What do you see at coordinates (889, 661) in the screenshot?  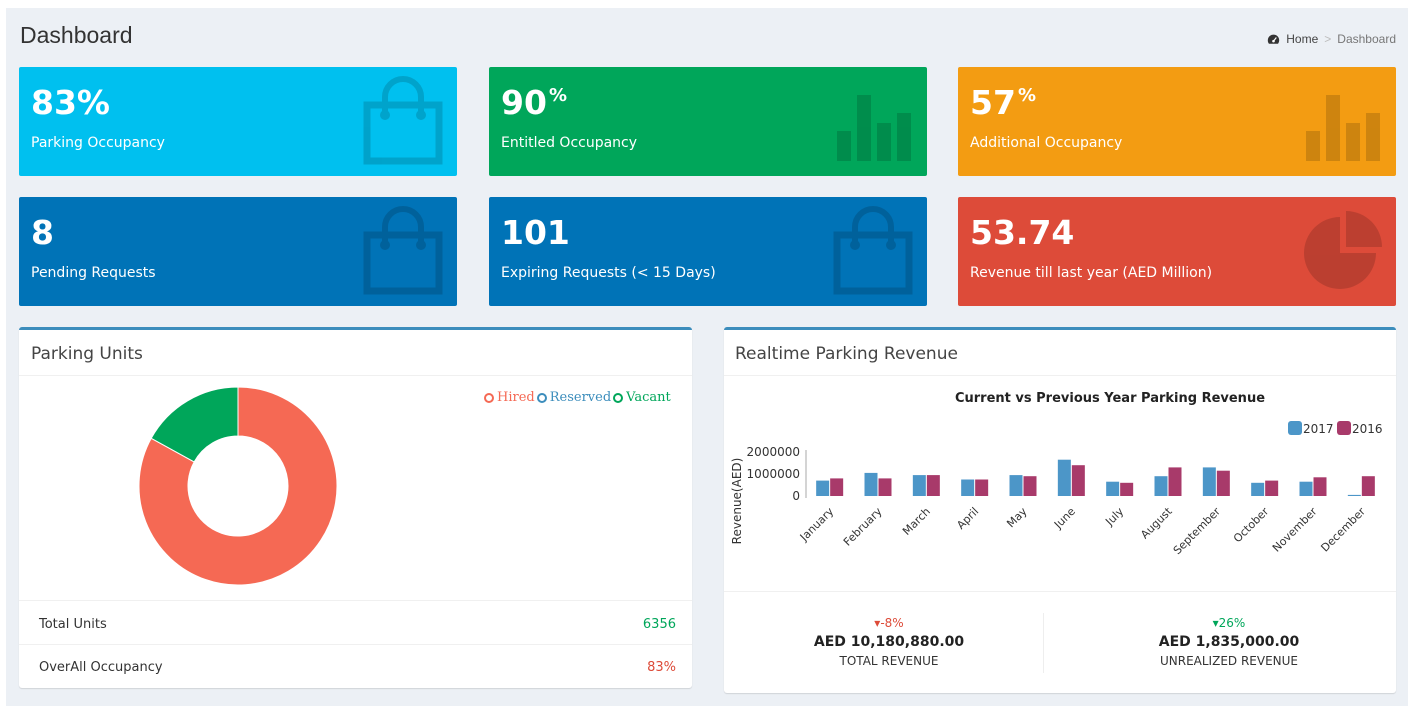 I see `total-revenue-caption: TOTAL REVENUE` at bounding box center [889, 661].